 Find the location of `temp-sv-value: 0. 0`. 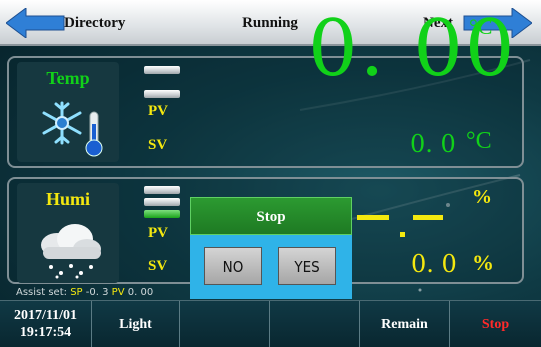

temp-sv-value: 0. 0 is located at coordinates (433, 144).